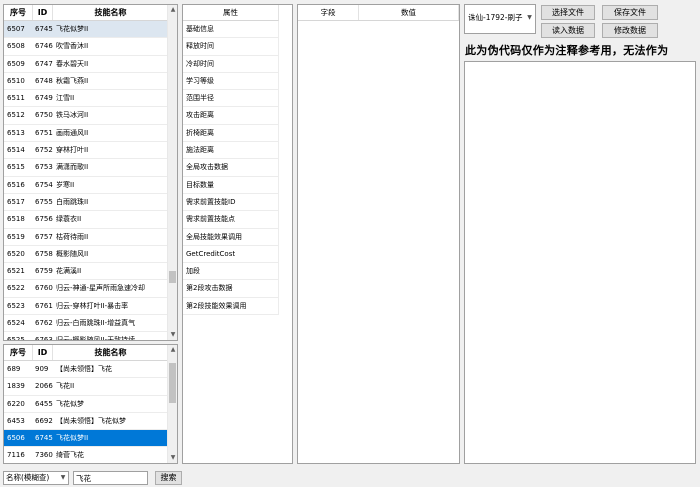 The image size is (700, 487). Describe the element at coordinates (90, 422) in the screenshot. I see `table-row: 6453 6692 【尚未领悟】飞花似梦` at that location.